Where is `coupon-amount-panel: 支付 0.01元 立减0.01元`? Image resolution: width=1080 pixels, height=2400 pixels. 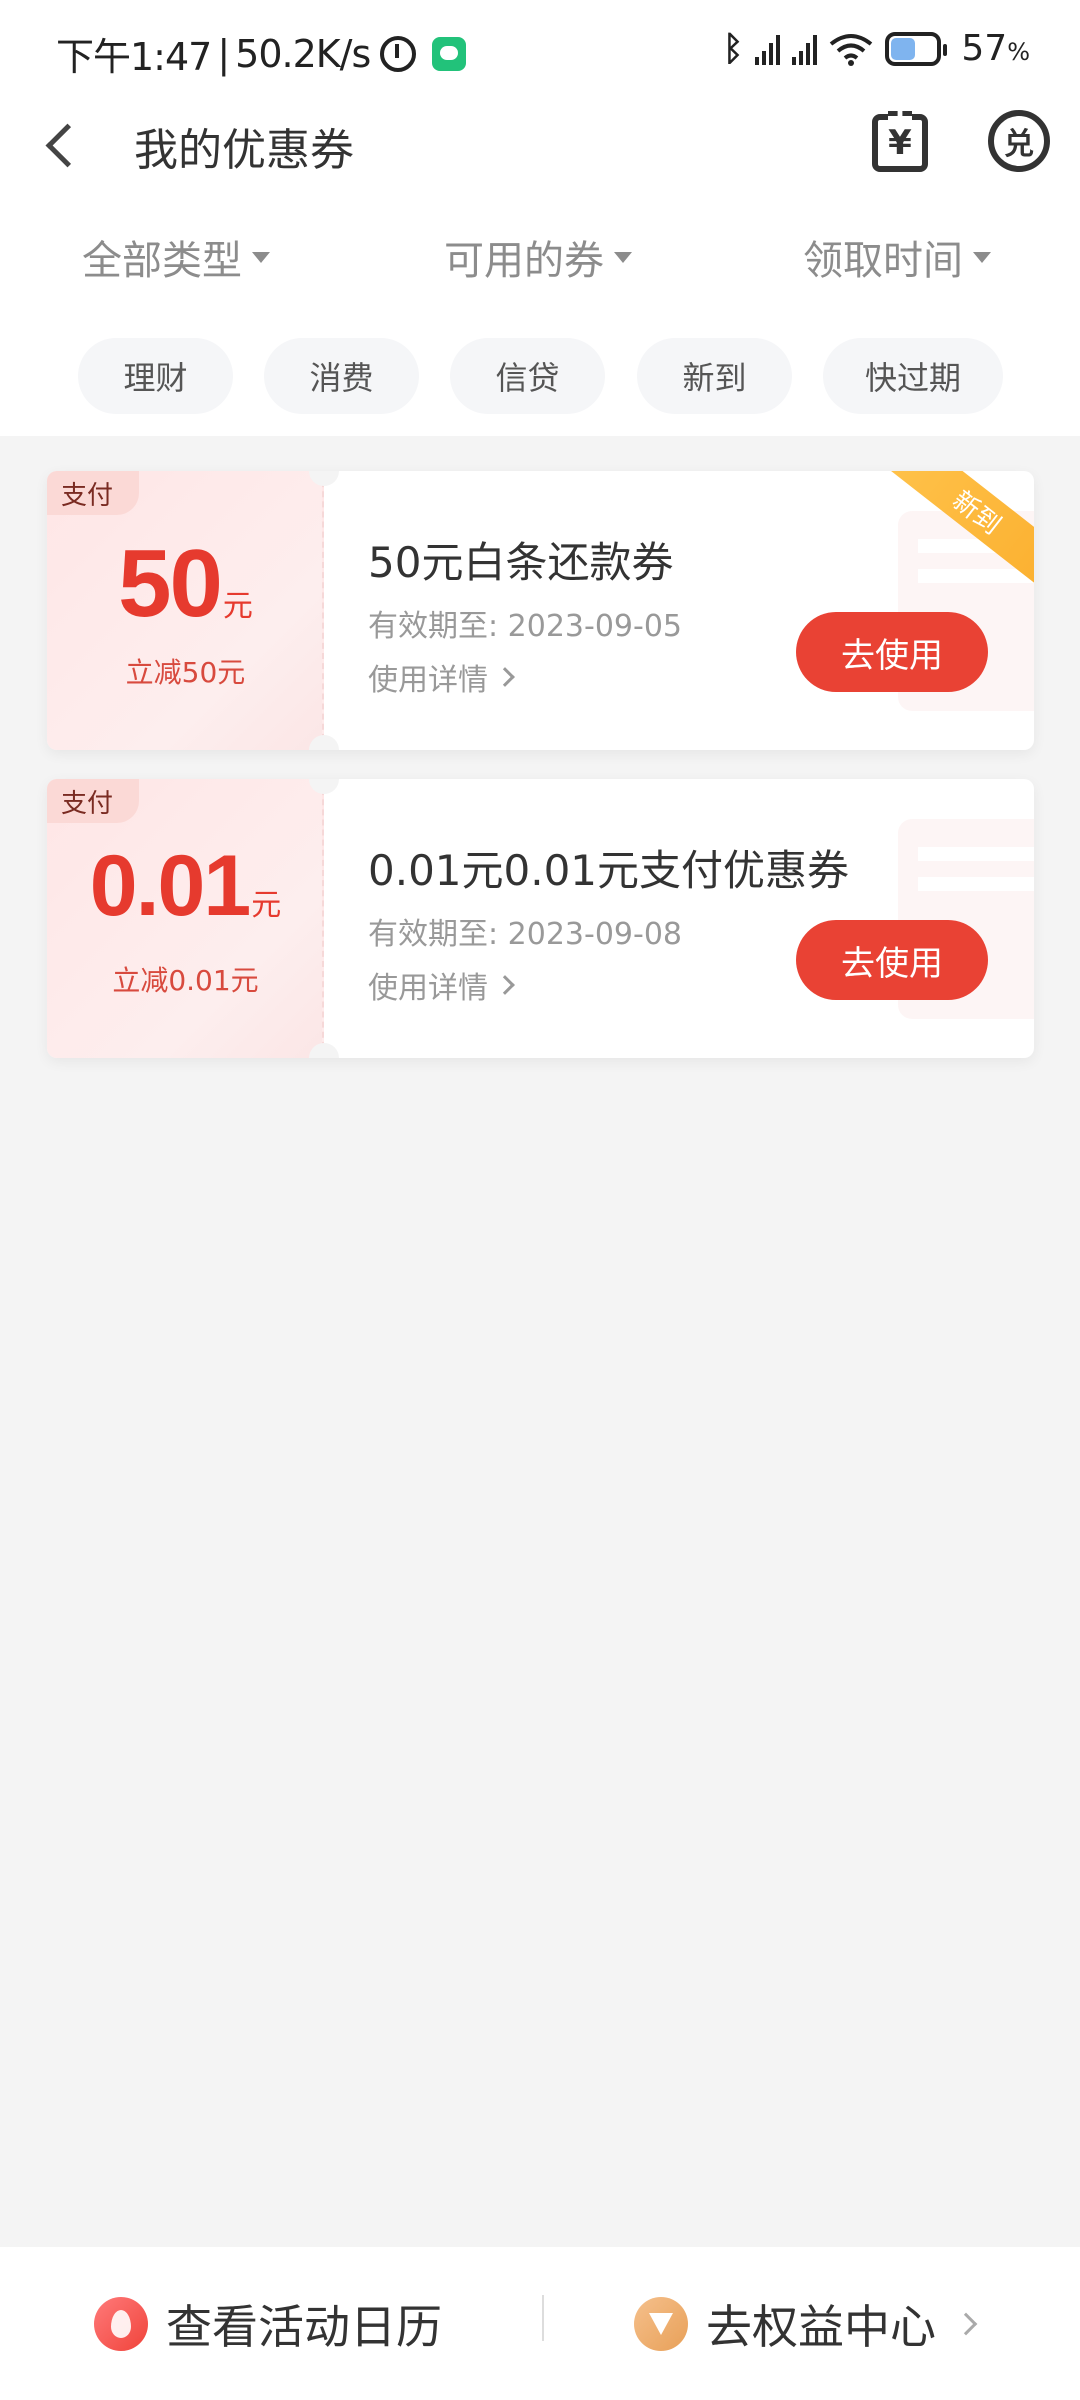
coupon-amount-panel: 支付 0.01元 立减0.01元 is located at coordinates (185, 918).